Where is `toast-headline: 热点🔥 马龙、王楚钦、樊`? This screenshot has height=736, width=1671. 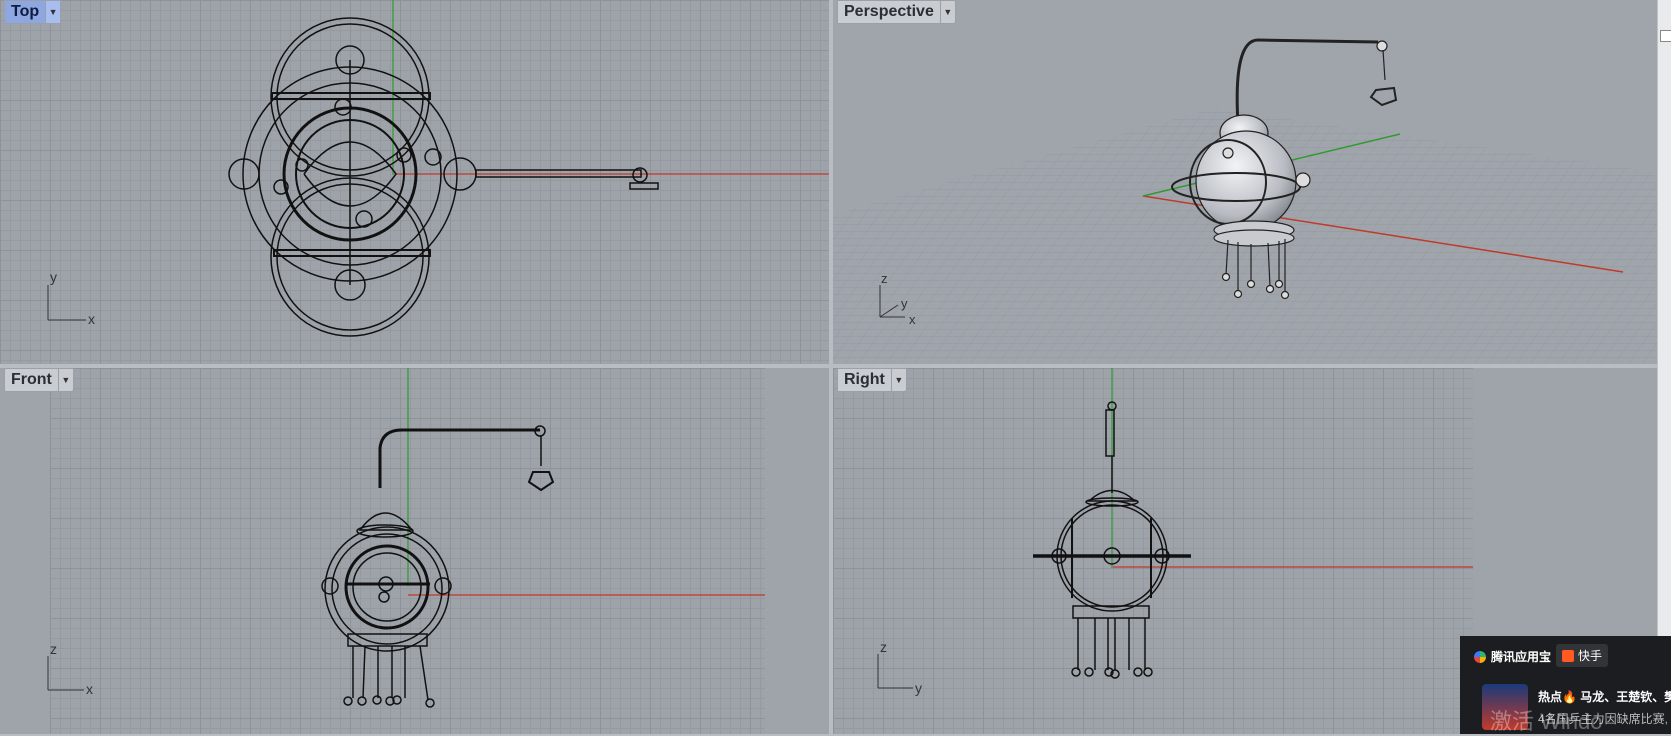
toast-headline: 热点🔥 马龙、王楚钦、樊 is located at coordinates (1604, 697).